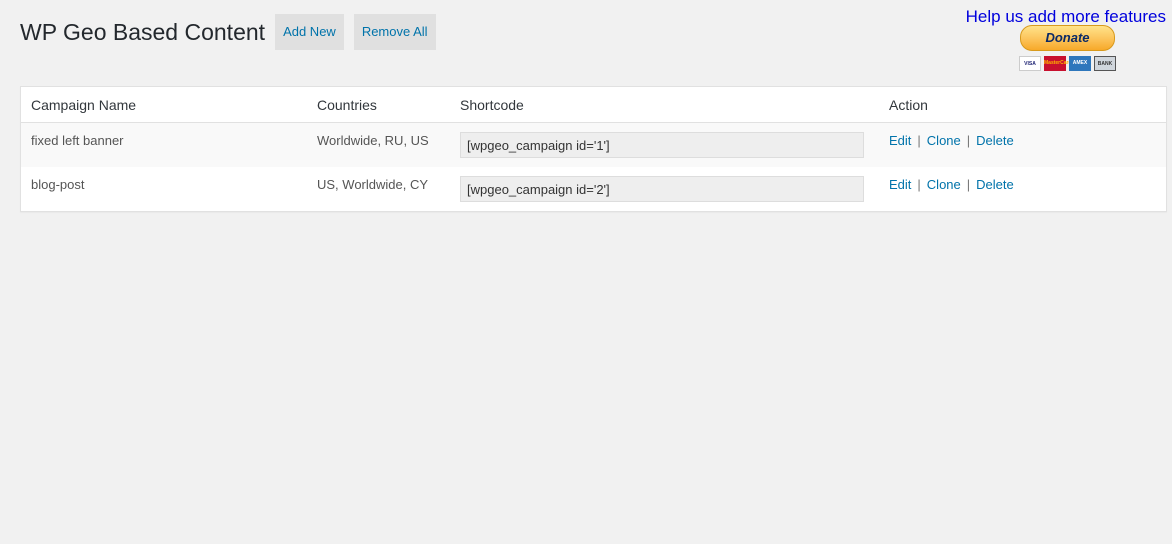 Image resolution: width=1172 pixels, height=544 pixels. Describe the element at coordinates (394, 32) in the screenshot. I see `remove-all-button: Remove All` at that location.